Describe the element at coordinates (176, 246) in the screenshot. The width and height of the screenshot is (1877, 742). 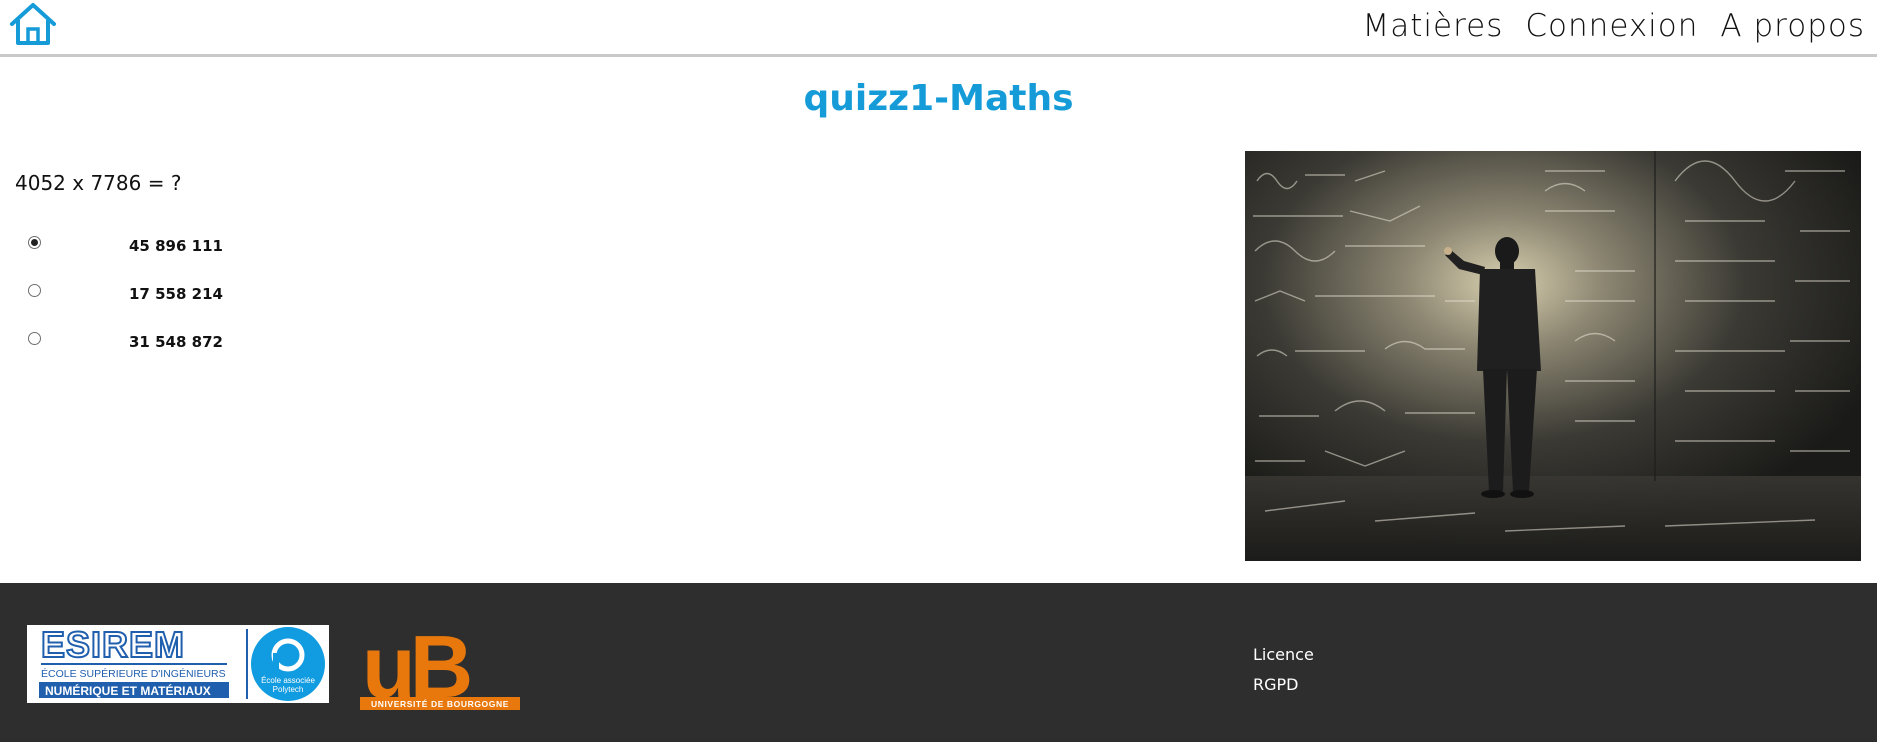
I see `answer-label: 45 896 111` at that location.